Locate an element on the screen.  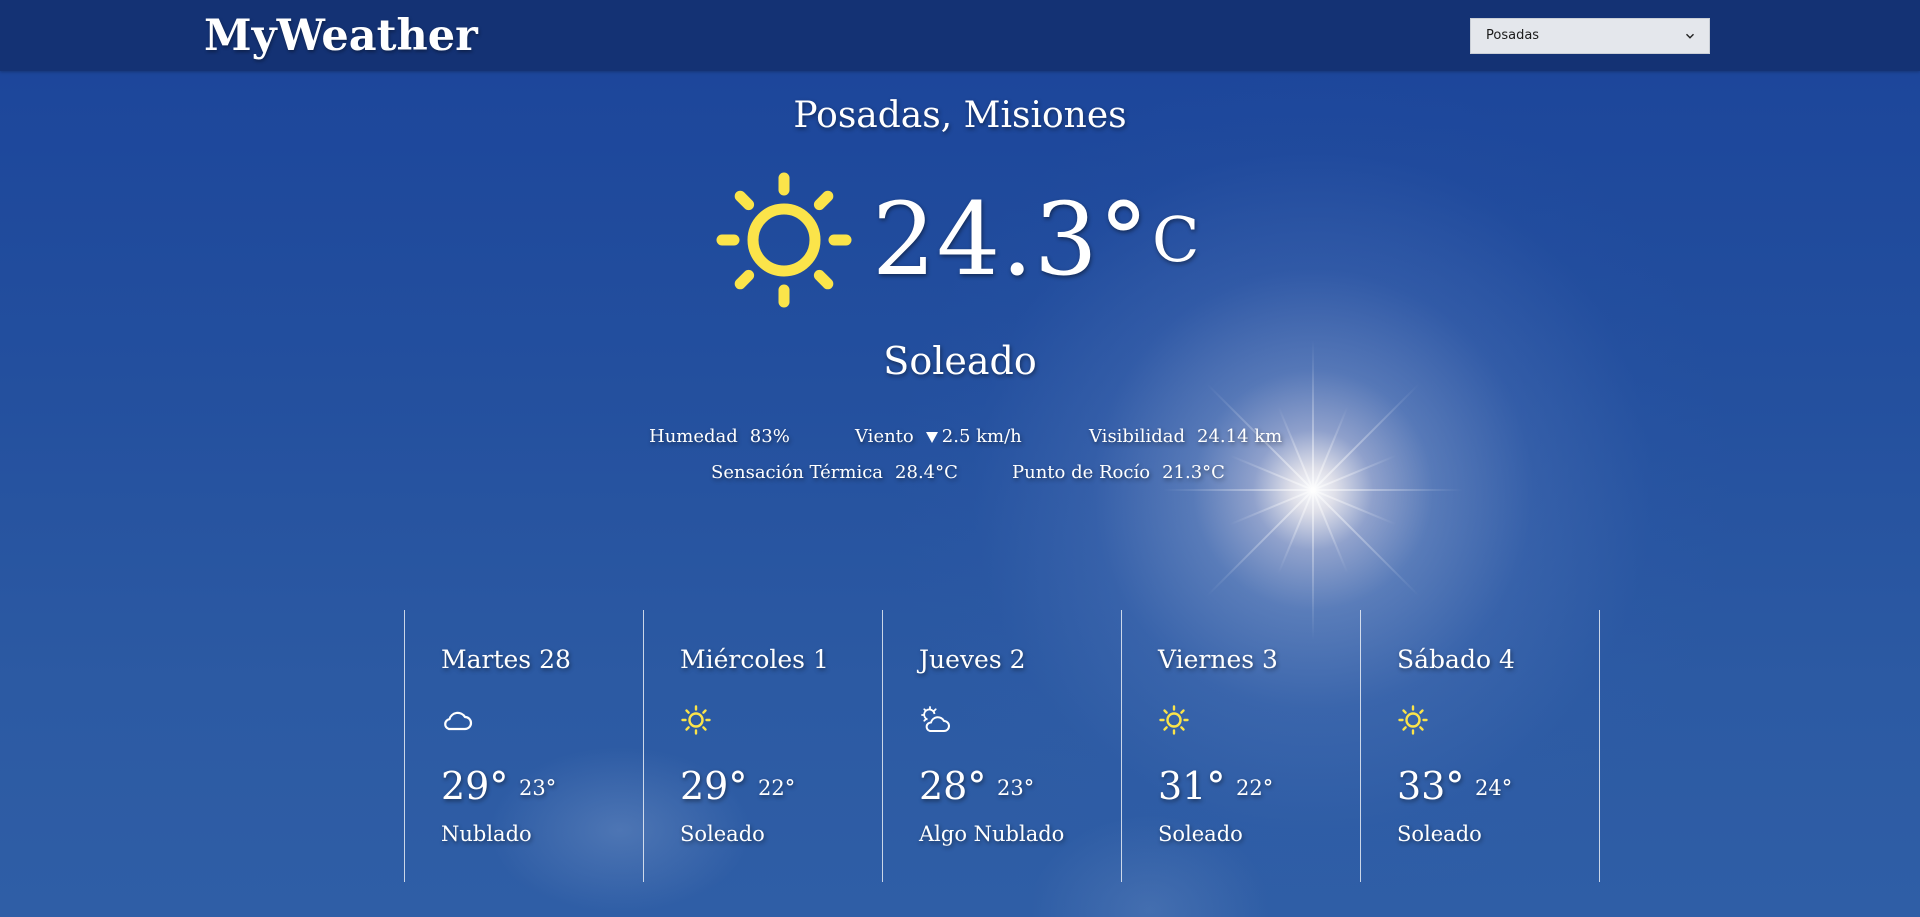
forecast-condition: Nublado is located at coordinates (486, 834).